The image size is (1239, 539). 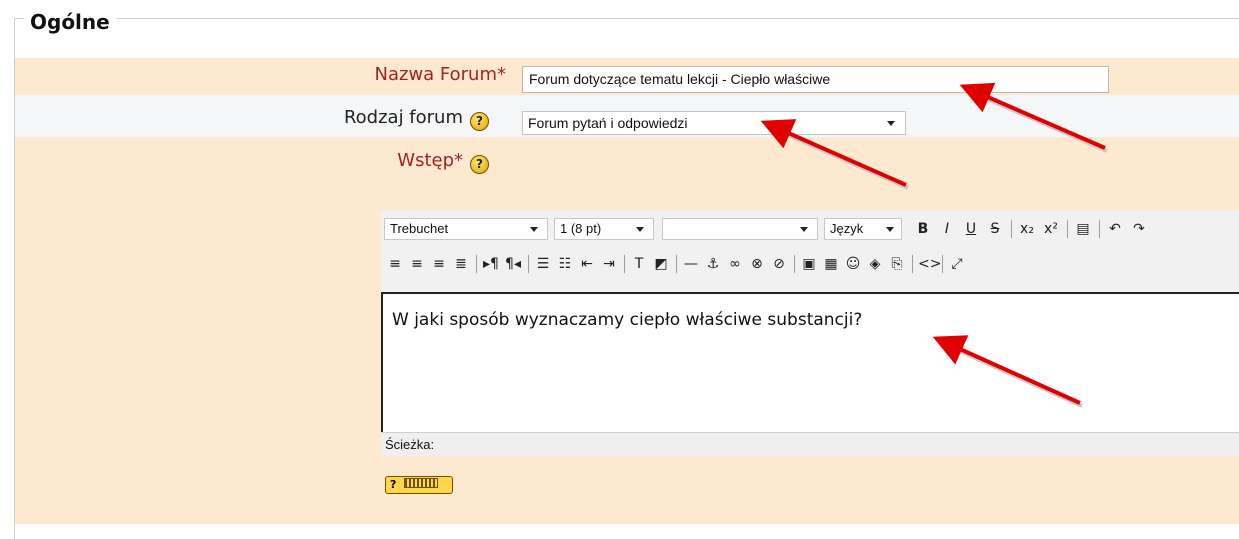 I want to click on arrow-forum-type, so click(x=833, y=153).